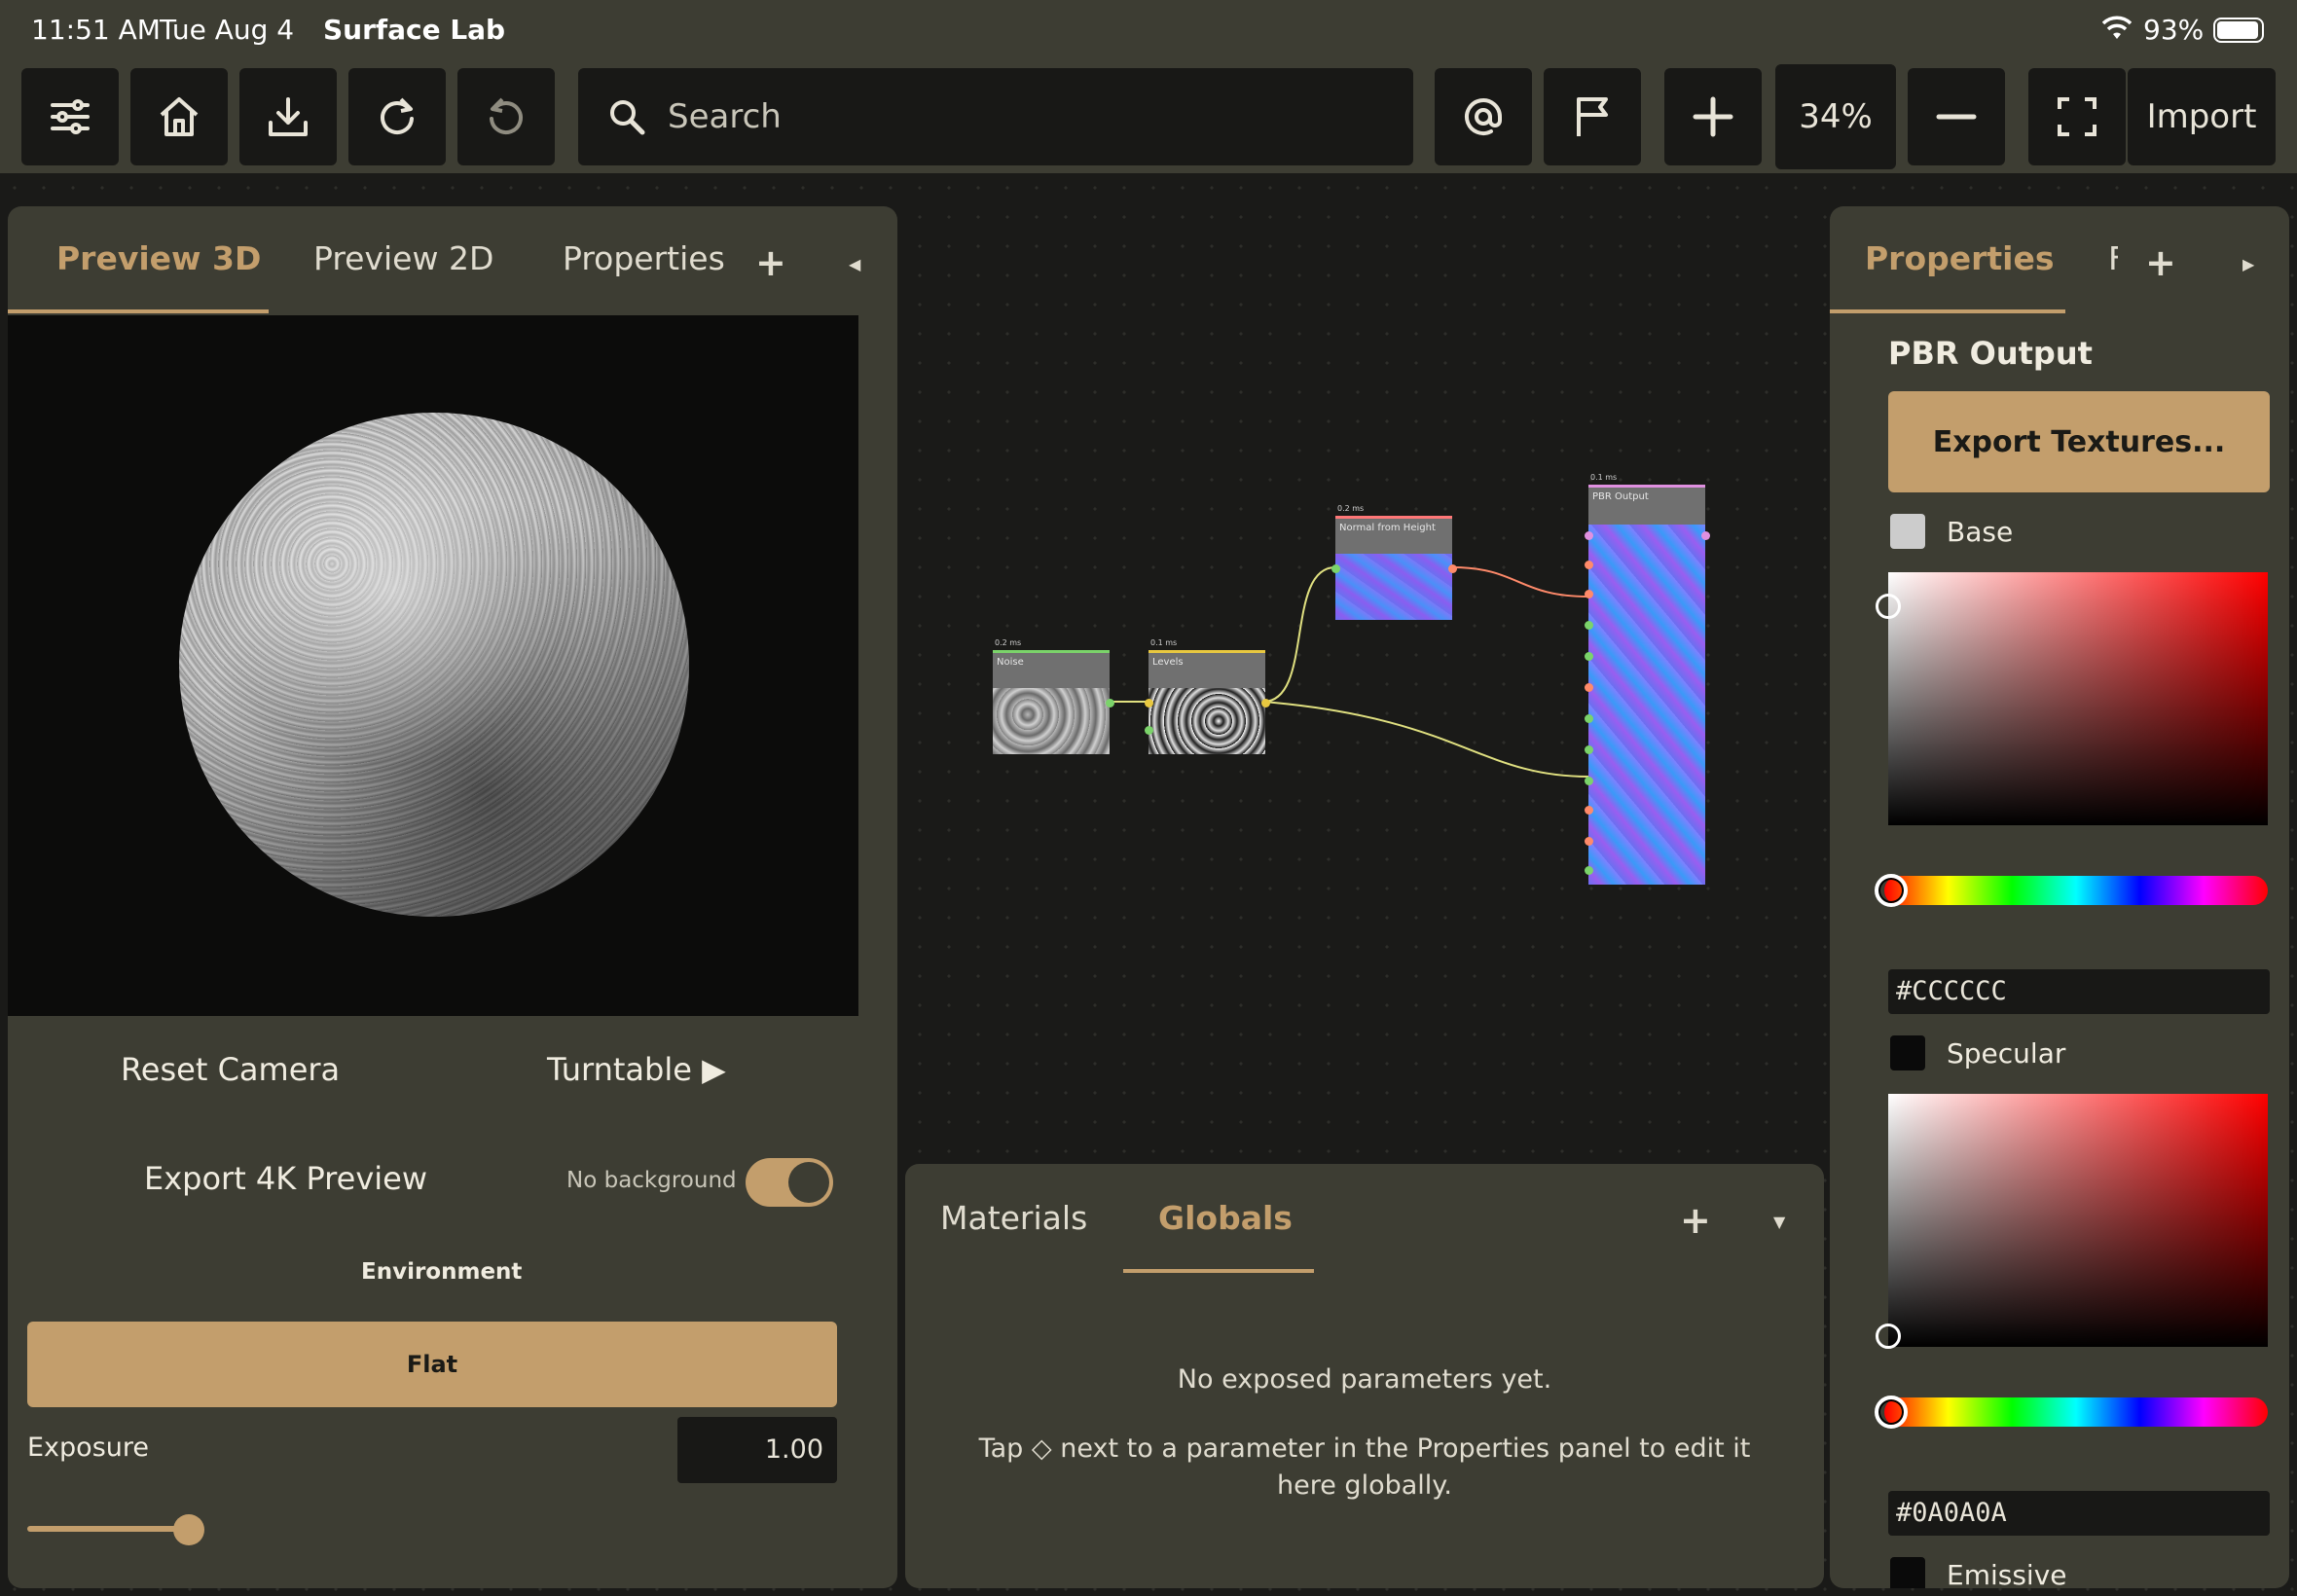 The image size is (2297, 1596). Describe the element at coordinates (403, 258) in the screenshot. I see `tab-preview-2d: Preview 2D` at that location.